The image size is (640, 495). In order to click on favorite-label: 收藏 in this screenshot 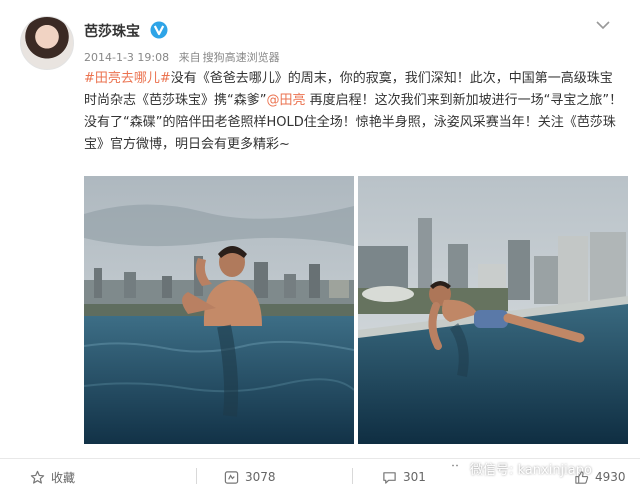, I will do `click(63, 477)`.